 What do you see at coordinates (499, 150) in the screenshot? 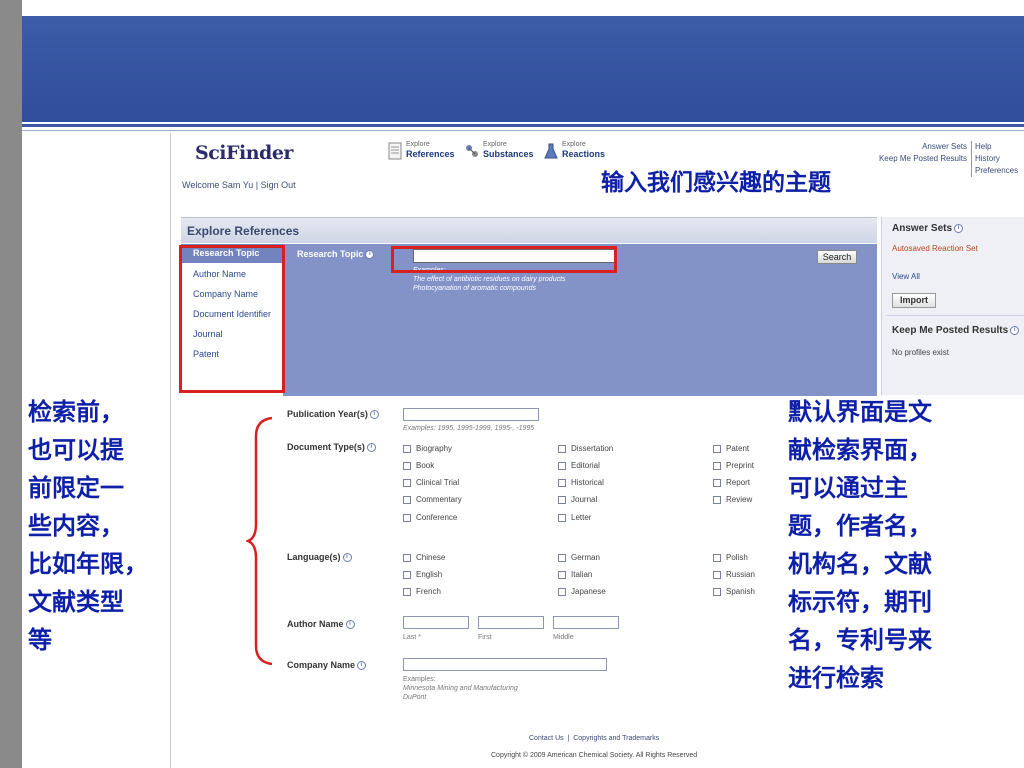
I see `nav-explore-substances: Explore Substances` at bounding box center [499, 150].